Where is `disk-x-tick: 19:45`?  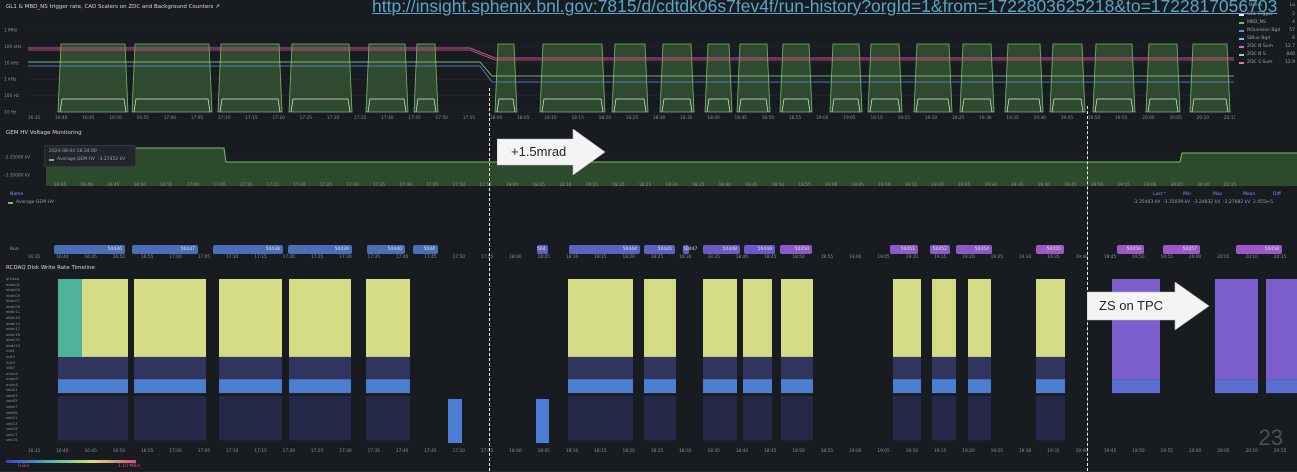 disk-x-tick: 19:45 is located at coordinates (1110, 451).